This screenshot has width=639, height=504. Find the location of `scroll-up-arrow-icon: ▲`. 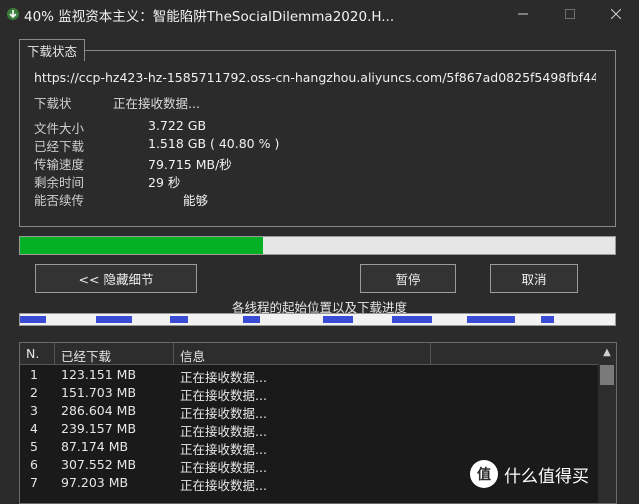

scroll-up-arrow-icon: ▲ is located at coordinates (607, 352).